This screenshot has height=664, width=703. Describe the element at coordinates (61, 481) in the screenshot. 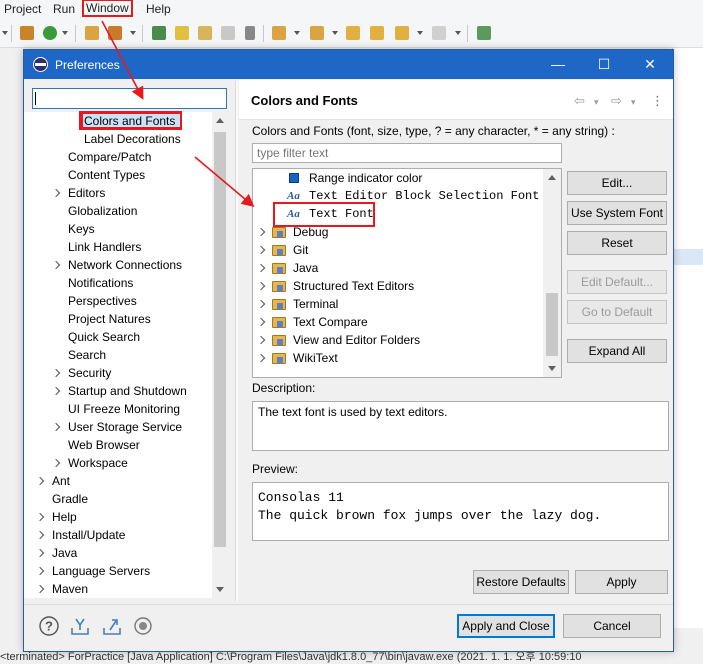

I see `tree-item-ant: Ant` at that location.